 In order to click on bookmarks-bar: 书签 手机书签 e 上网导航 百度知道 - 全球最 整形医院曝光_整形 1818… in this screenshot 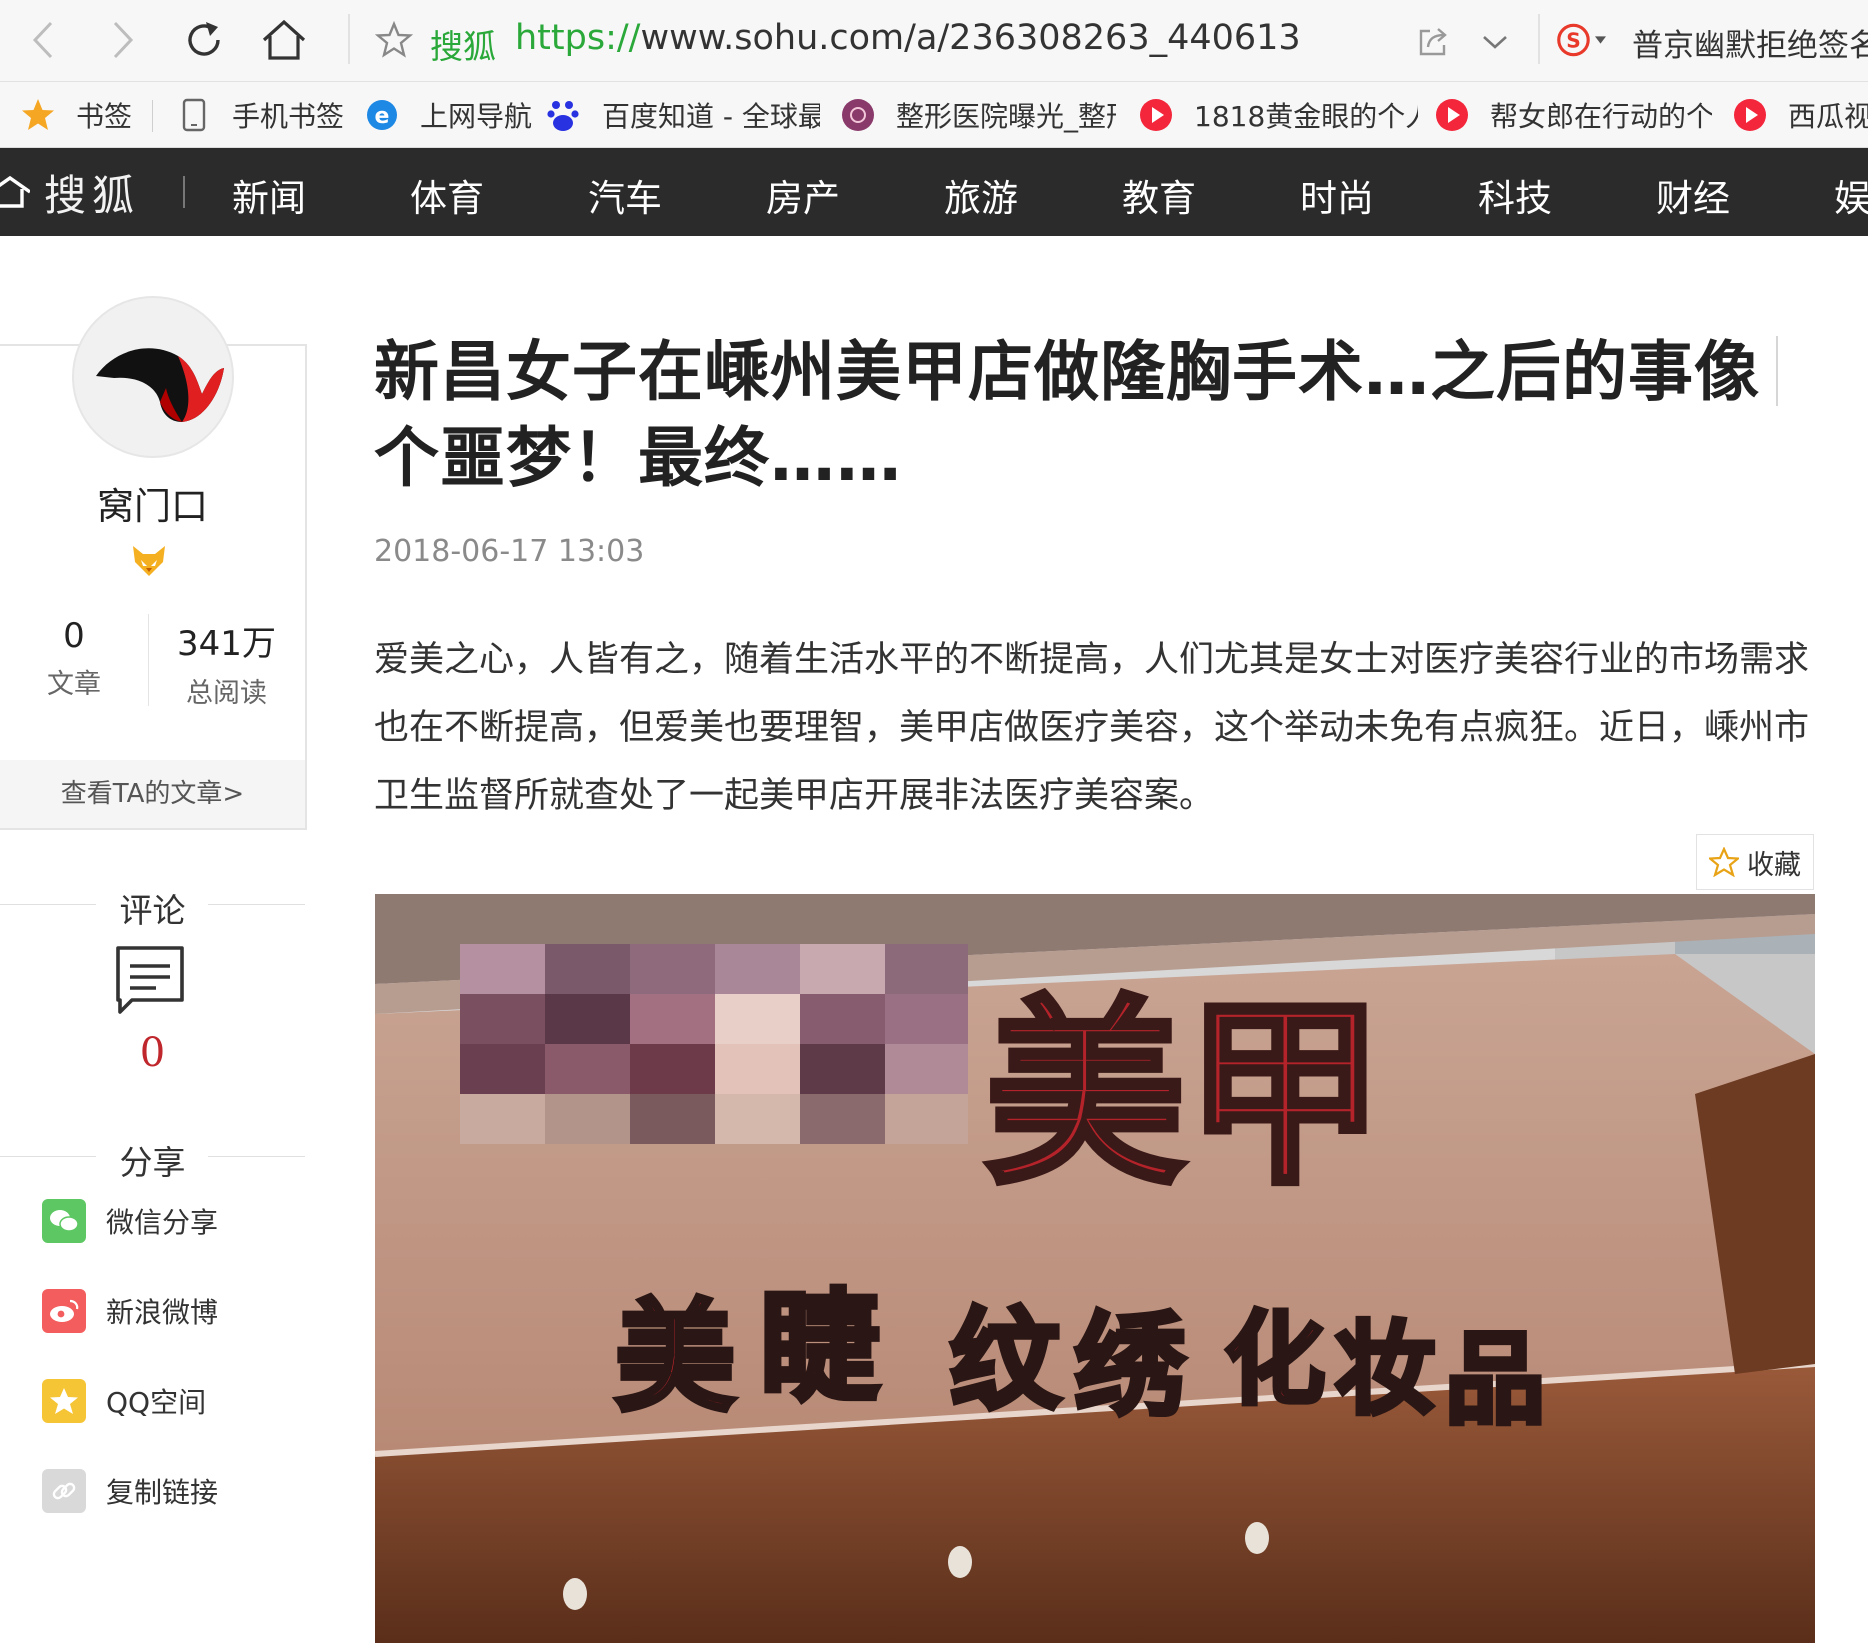, I will do `click(934, 115)`.